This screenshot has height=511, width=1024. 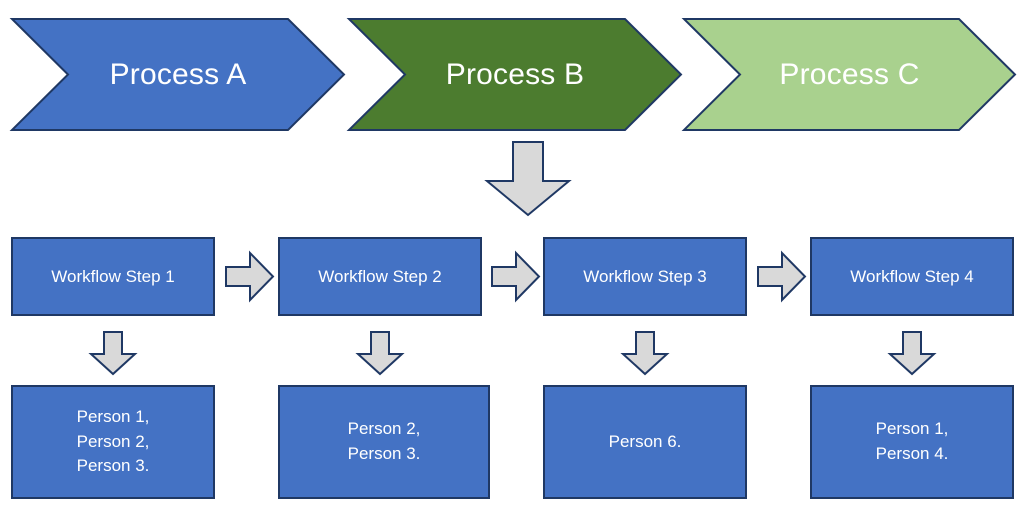 I want to click on person-group-1-box: Person 1, Person 2, Person 3., so click(x=113, y=442).